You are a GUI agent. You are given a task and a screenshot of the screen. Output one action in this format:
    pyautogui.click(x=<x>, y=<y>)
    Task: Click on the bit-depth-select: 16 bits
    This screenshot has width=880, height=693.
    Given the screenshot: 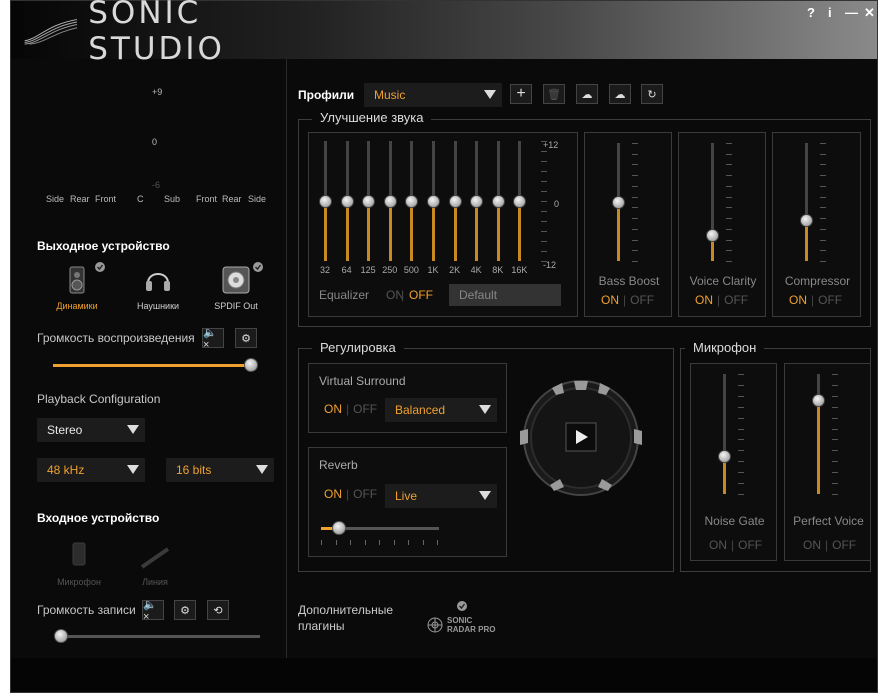 What is the action you would take?
    pyautogui.click(x=220, y=470)
    